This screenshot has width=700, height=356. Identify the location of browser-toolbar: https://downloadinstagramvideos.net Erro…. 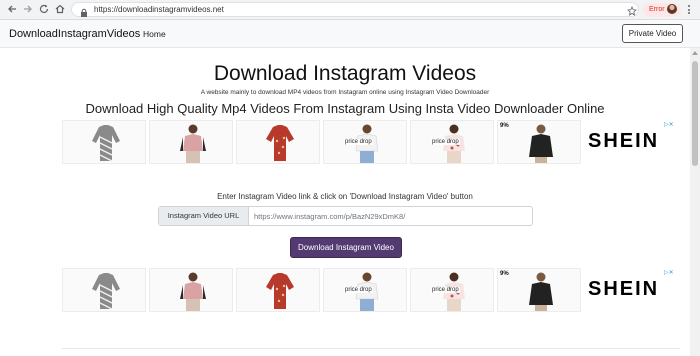
(350, 10).